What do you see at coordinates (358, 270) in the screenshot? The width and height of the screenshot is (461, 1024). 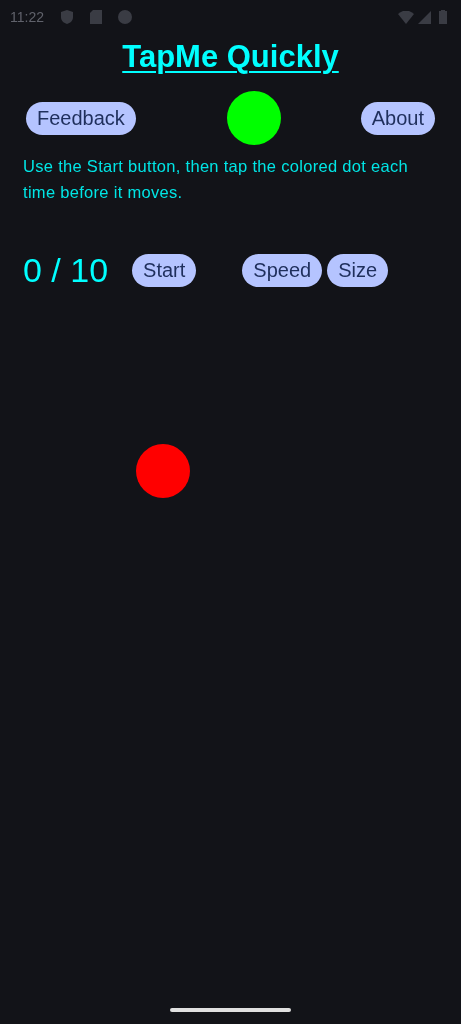 I see `size-button: Size` at bounding box center [358, 270].